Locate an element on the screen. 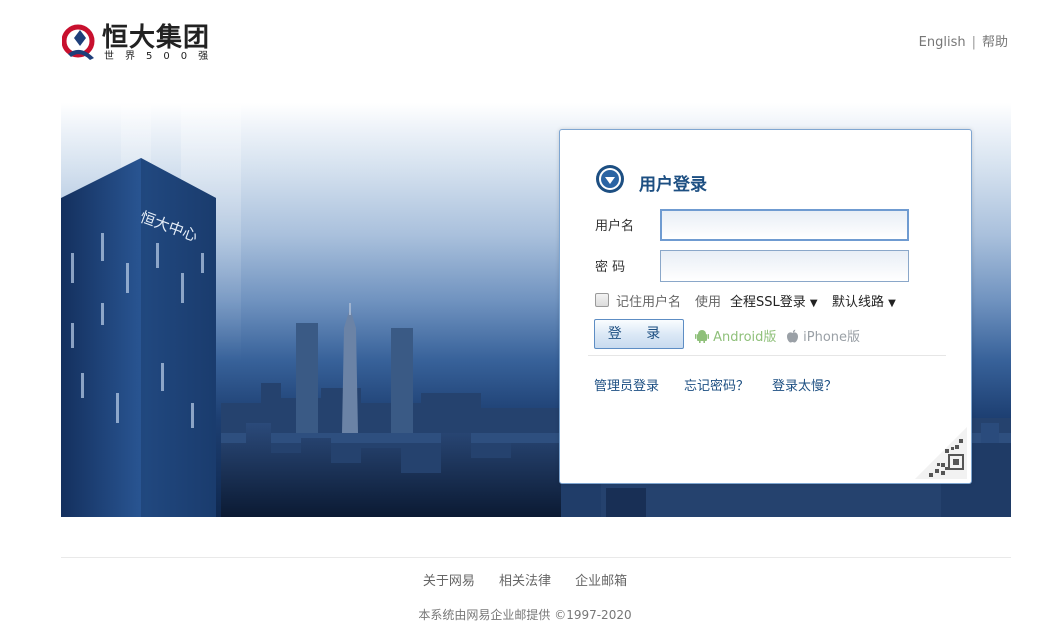  route-select: 默认线路 ▼ is located at coordinates (864, 300).